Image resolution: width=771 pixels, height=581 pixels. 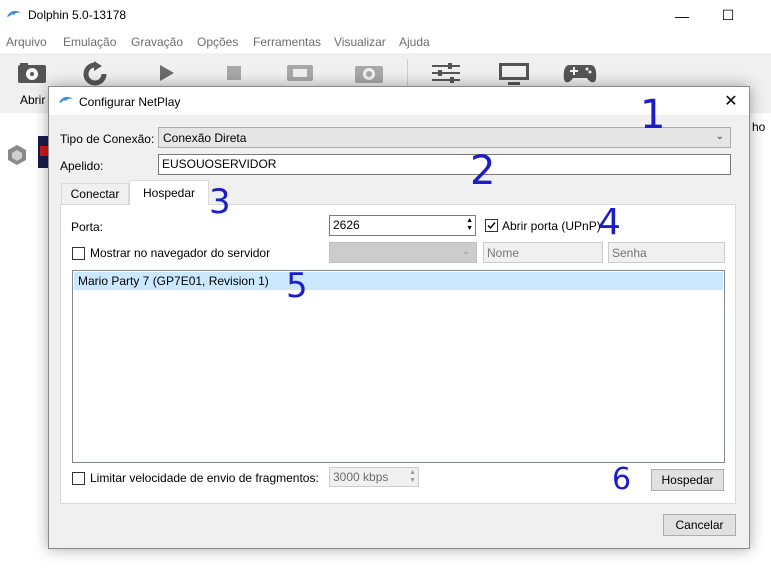 What do you see at coordinates (205, 138) in the screenshot?
I see `connection-type-value: Conexão Direta` at bounding box center [205, 138].